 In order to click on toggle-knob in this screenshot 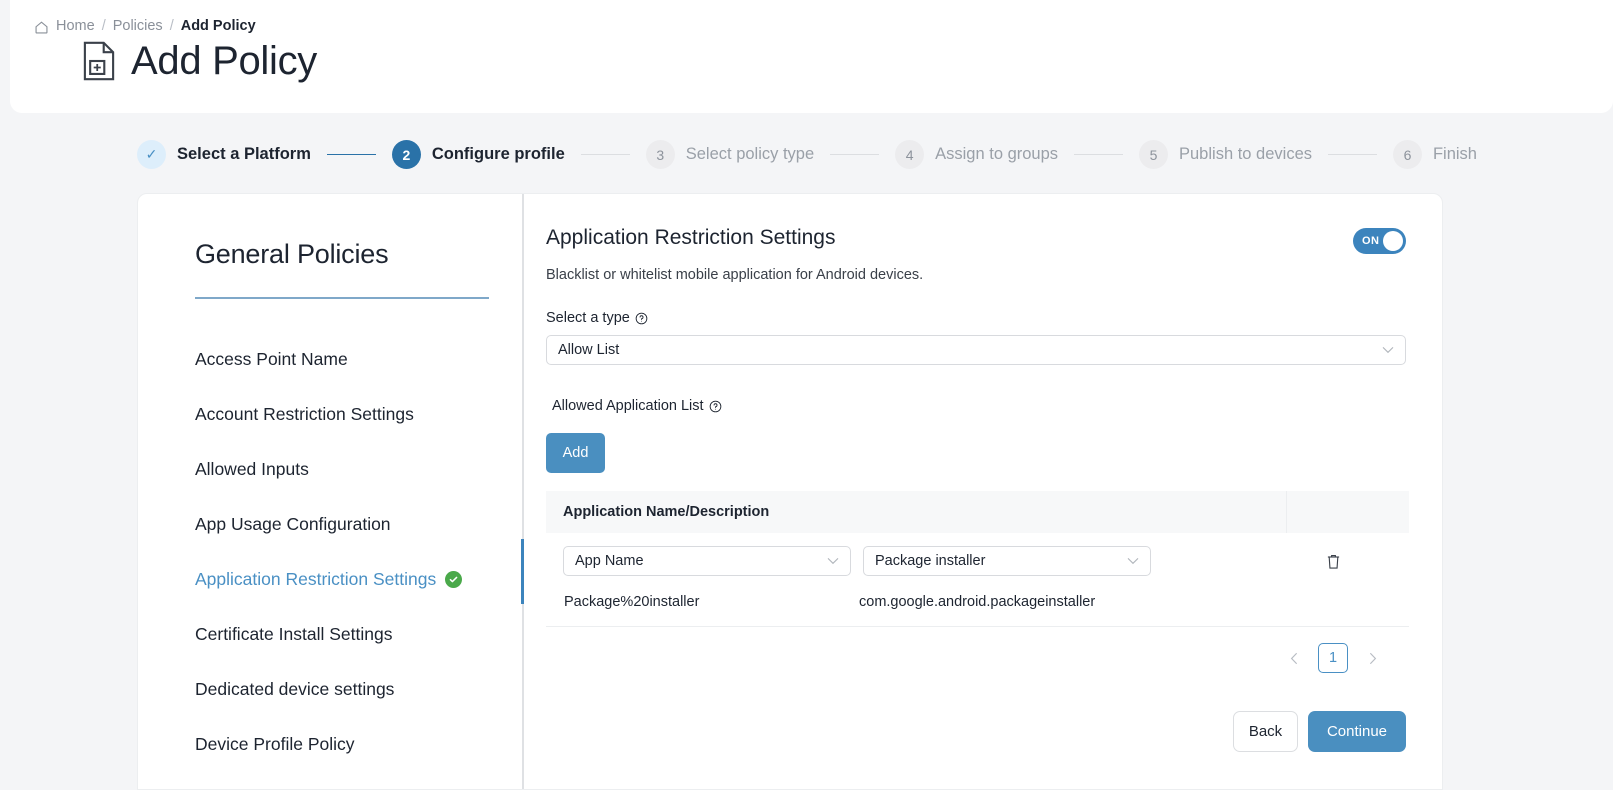, I will do `click(1393, 241)`.